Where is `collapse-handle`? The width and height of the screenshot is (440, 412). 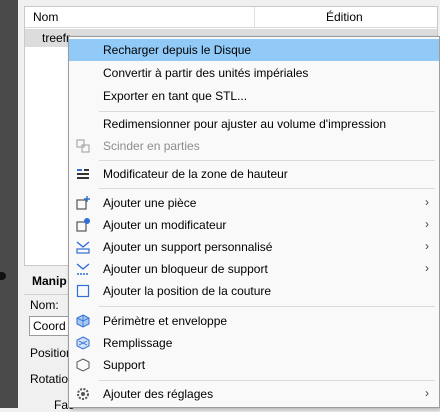 collapse-handle is located at coordinates (3, 276).